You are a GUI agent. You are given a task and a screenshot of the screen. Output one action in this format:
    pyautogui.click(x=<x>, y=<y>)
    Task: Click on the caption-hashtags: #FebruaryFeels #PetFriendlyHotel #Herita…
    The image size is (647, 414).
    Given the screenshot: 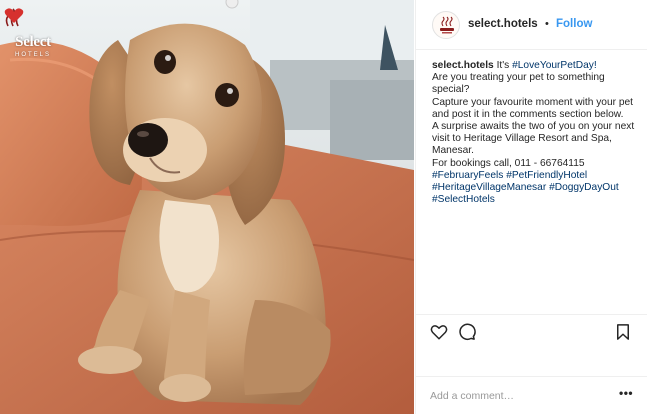 What is the action you would take?
    pyautogui.click(x=538, y=188)
    